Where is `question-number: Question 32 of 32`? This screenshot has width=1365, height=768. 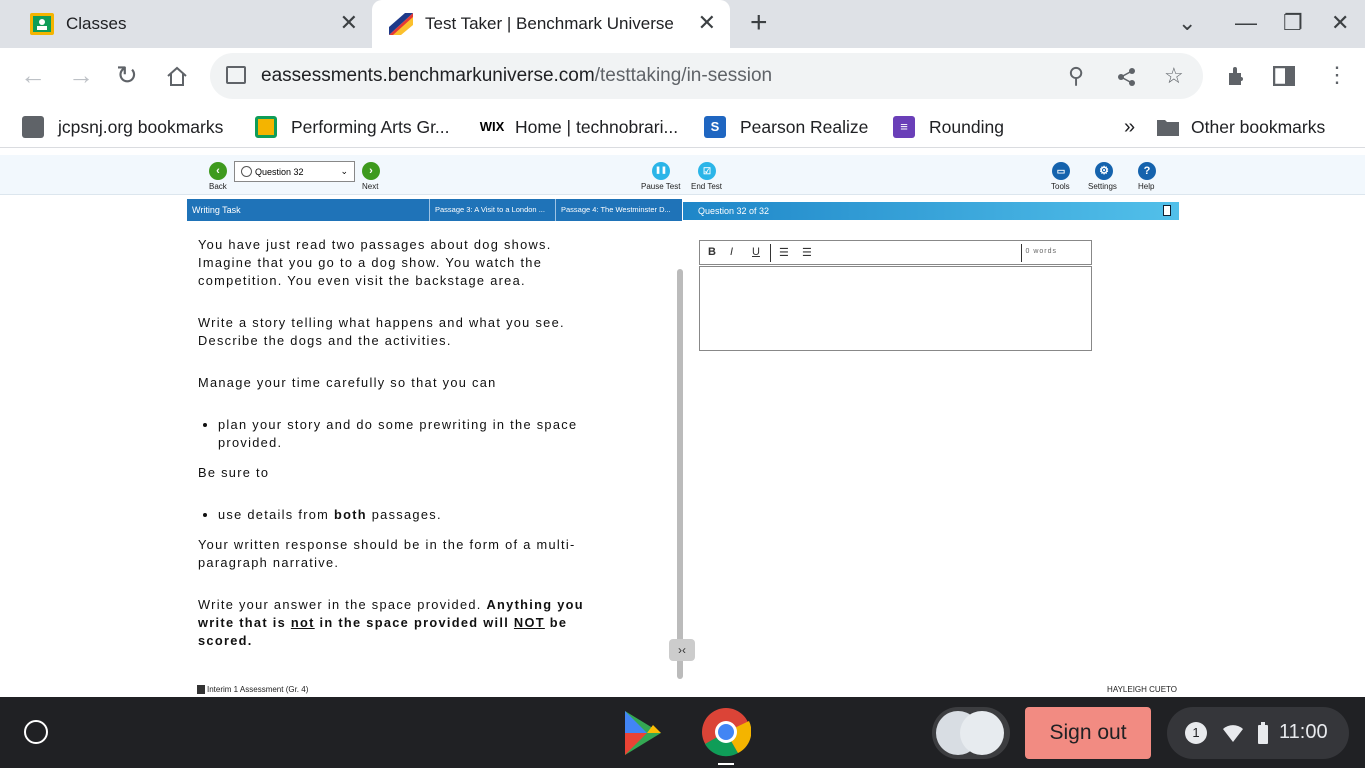
question-number: Question 32 of 32 is located at coordinates (734, 211).